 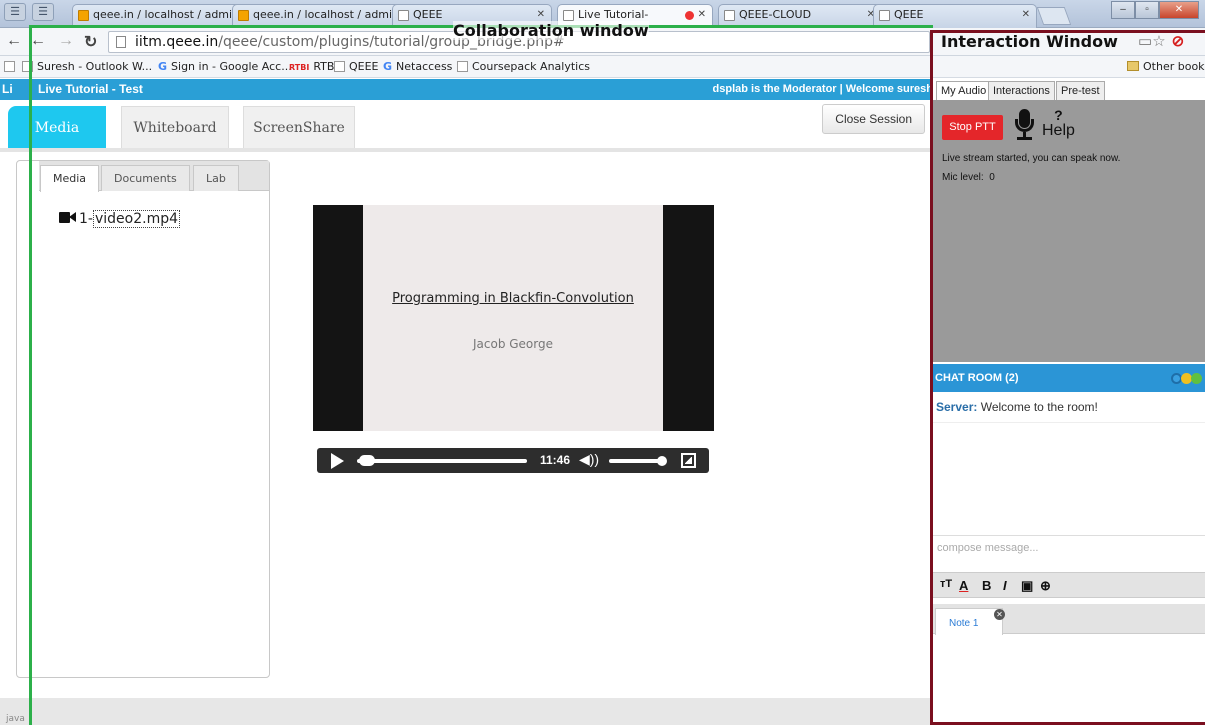 What do you see at coordinates (1123, 10) in the screenshot?
I see `minimize-button: –` at bounding box center [1123, 10].